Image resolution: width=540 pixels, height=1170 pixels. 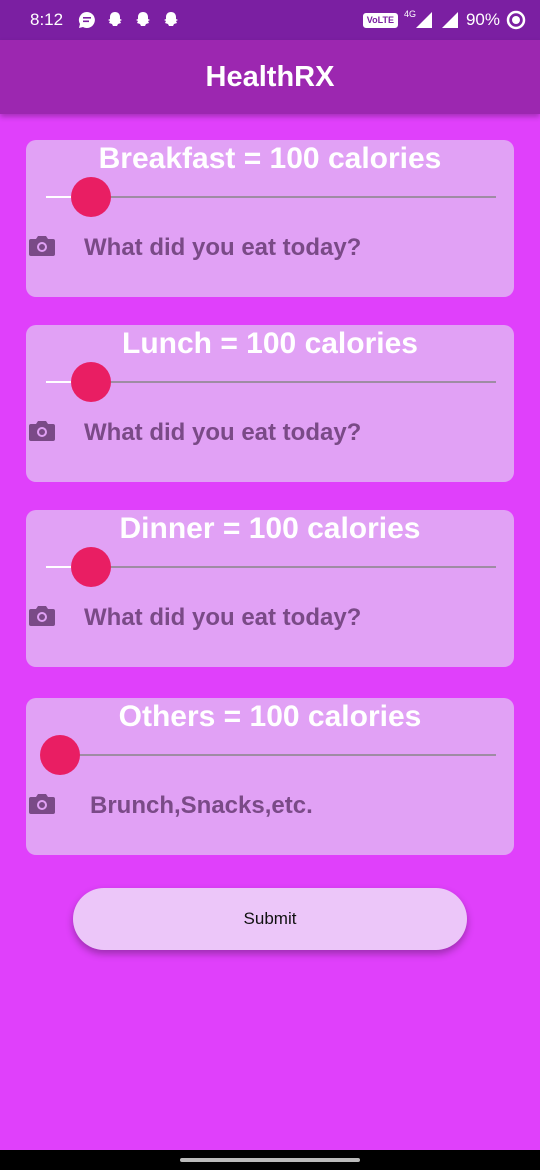 I want to click on others-calories-title: Others = 100 calories, so click(x=270, y=716).